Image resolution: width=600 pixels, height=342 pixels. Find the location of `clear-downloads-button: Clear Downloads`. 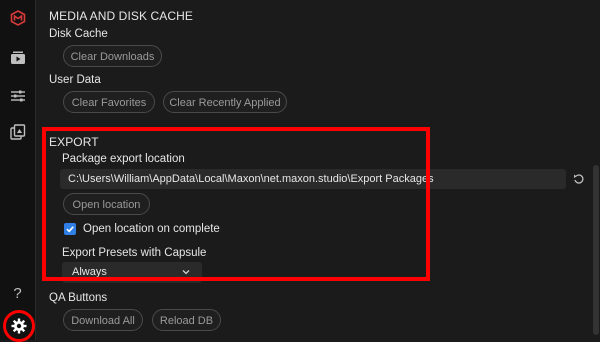

clear-downloads-button: Clear Downloads is located at coordinates (112, 56).